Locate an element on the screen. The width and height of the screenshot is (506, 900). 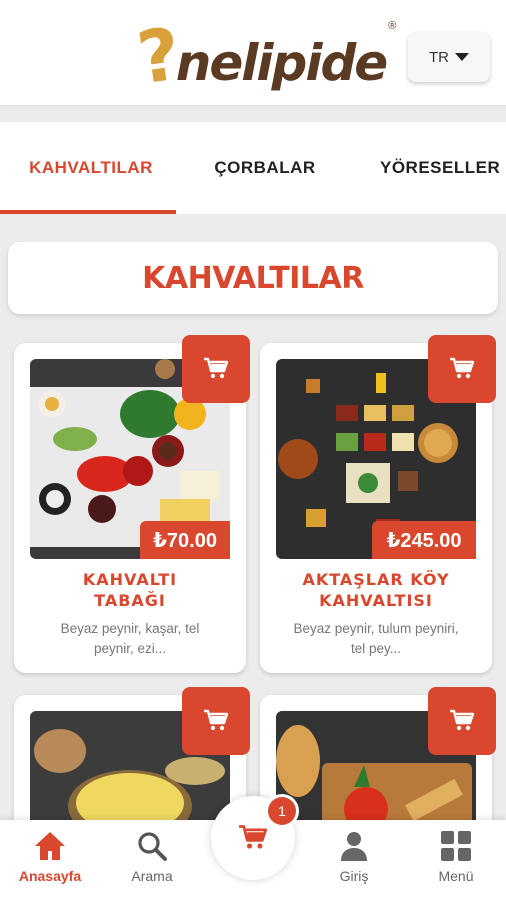
nav-search-label: Arama is located at coordinates (152, 876).